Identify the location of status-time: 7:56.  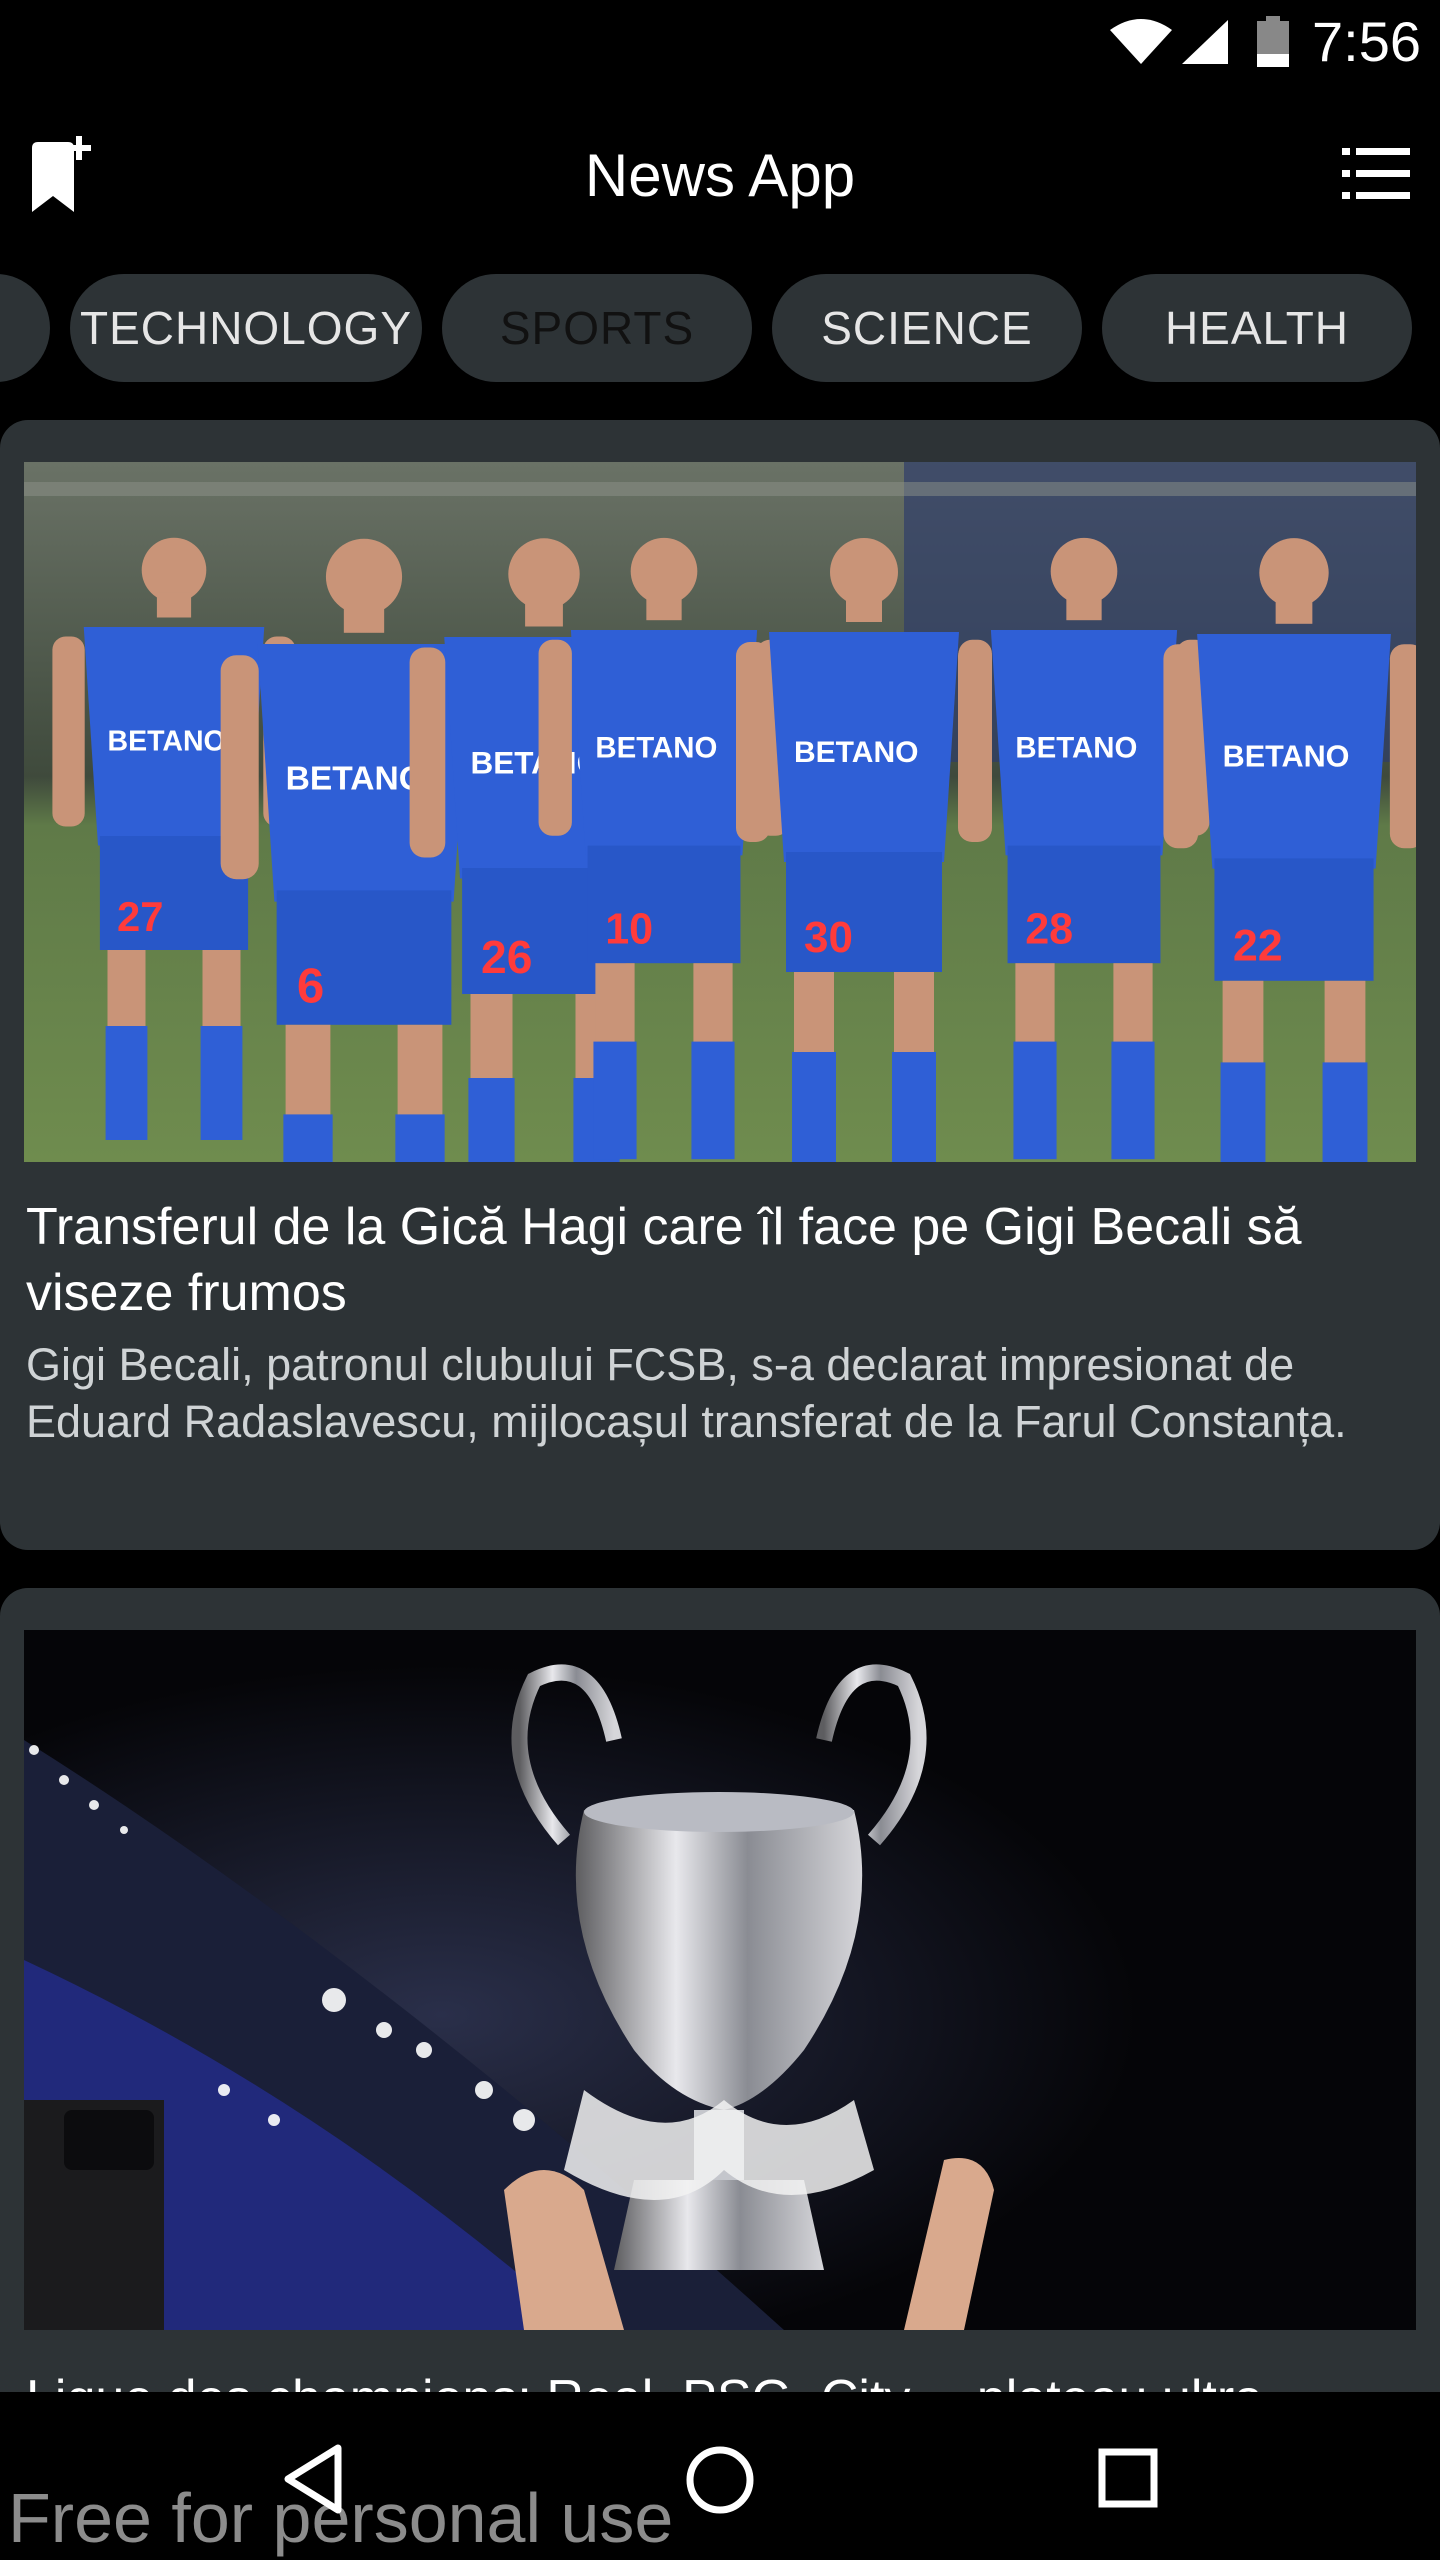
(1366, 41).